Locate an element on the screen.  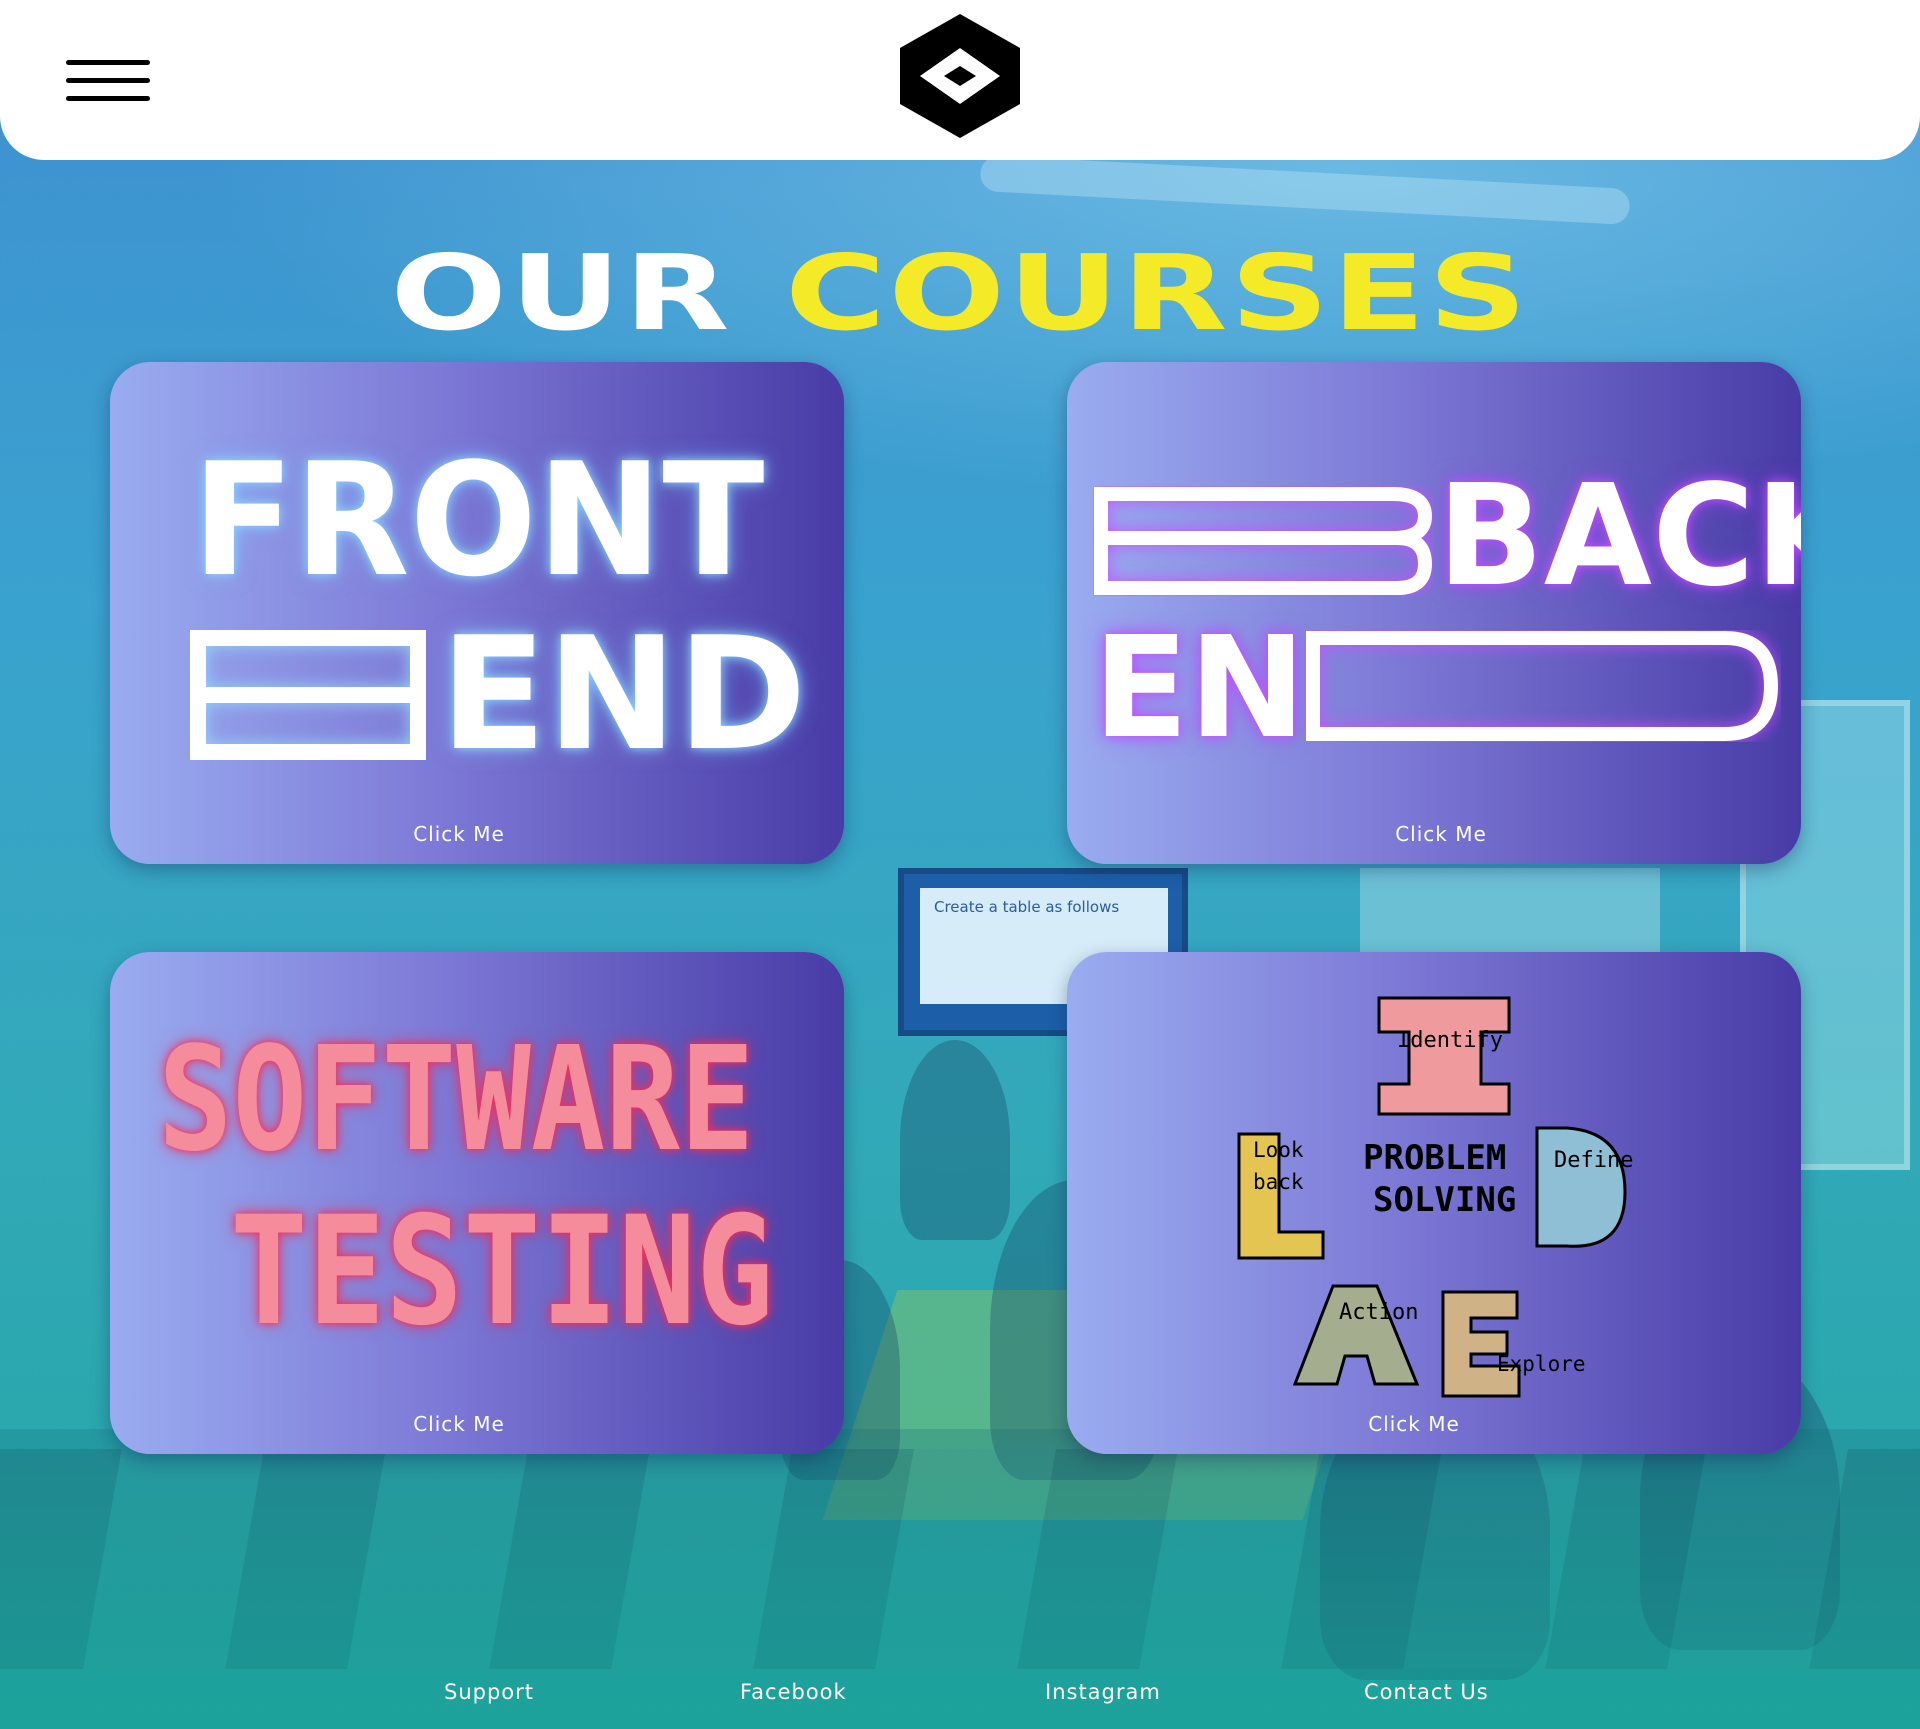
footer-link-instagram: Instagram is located at coordinates (1103, 1692).